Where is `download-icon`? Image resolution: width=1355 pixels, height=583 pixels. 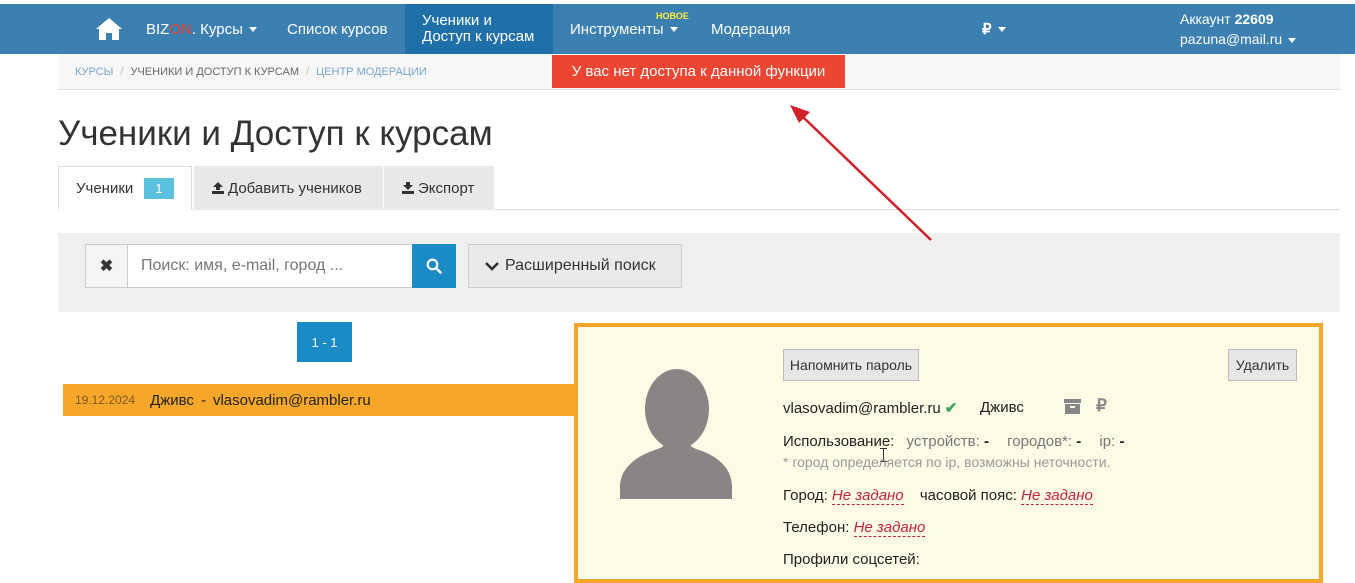
download-icon is located at coordinates (408, 188).